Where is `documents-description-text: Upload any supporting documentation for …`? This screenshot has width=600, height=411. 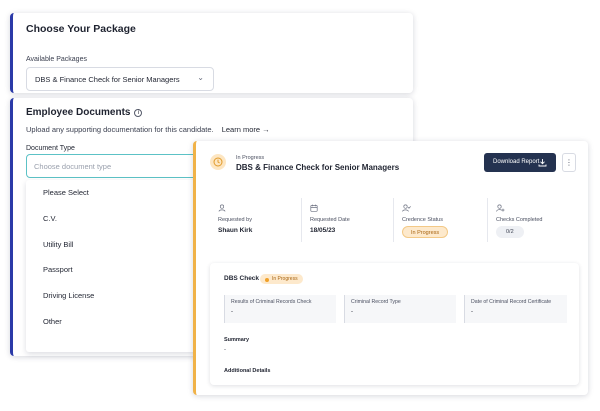
documents-description-text: Upload any supporting documentation for … is located at coordinates (120, 129).